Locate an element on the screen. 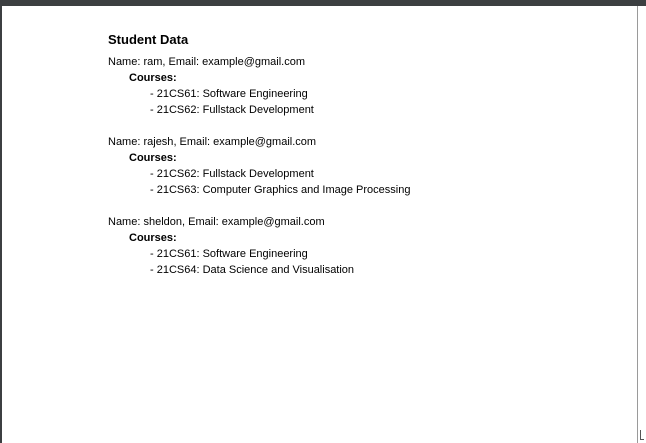 The height and width of the screenshot is (443, 646). student-line: Name: ram, Email: example@gmail.com is located at coordinates (259, 62).